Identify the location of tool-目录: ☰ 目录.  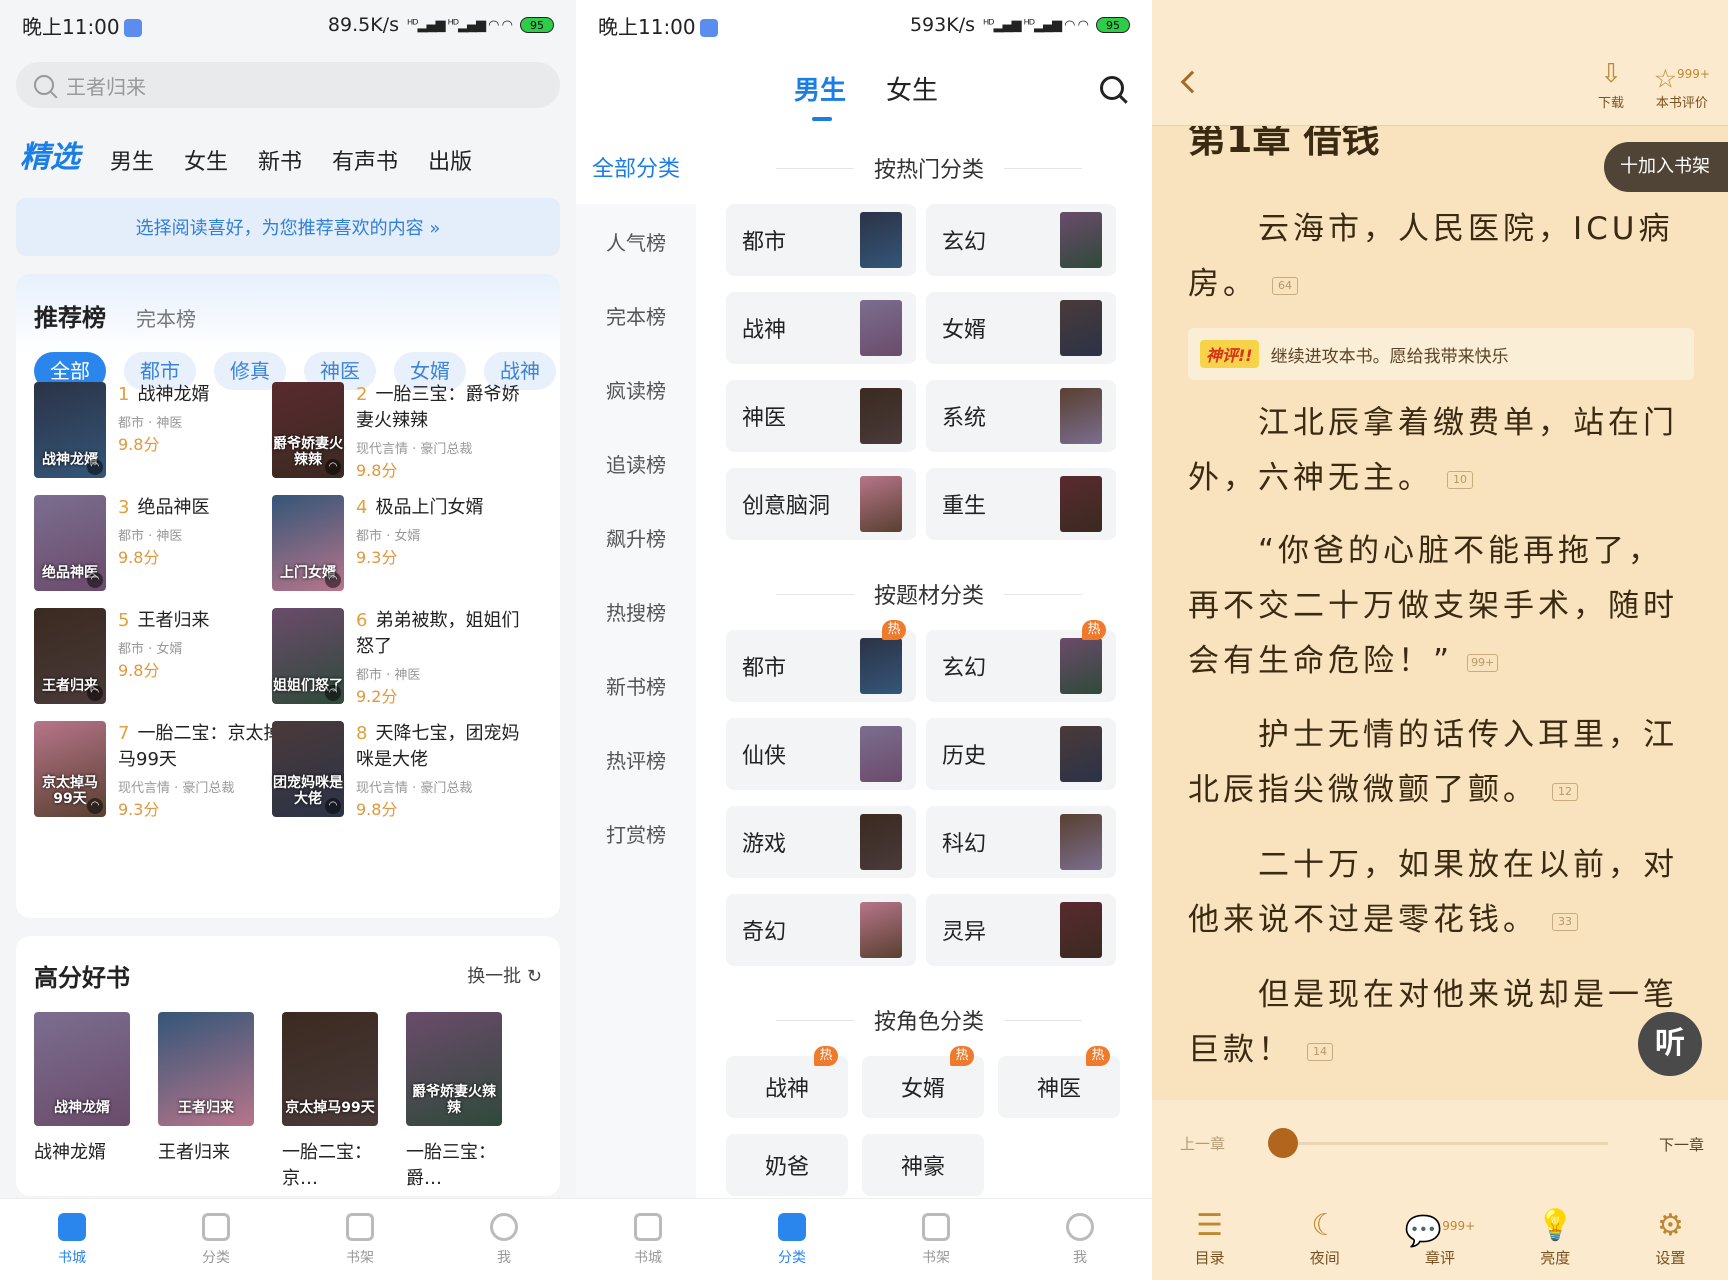
(1209, 1236).